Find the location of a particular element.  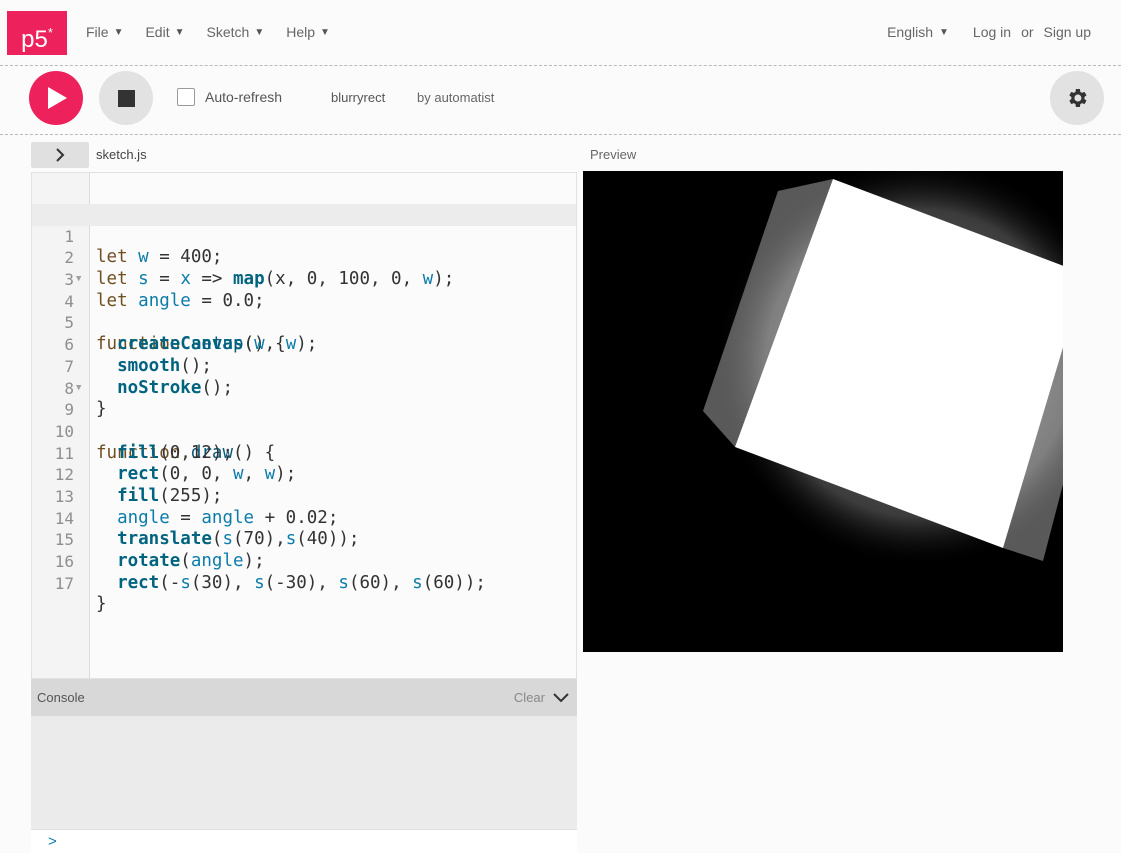

code-line: 10 fill(0,12); is located at coordinates (304, 431).